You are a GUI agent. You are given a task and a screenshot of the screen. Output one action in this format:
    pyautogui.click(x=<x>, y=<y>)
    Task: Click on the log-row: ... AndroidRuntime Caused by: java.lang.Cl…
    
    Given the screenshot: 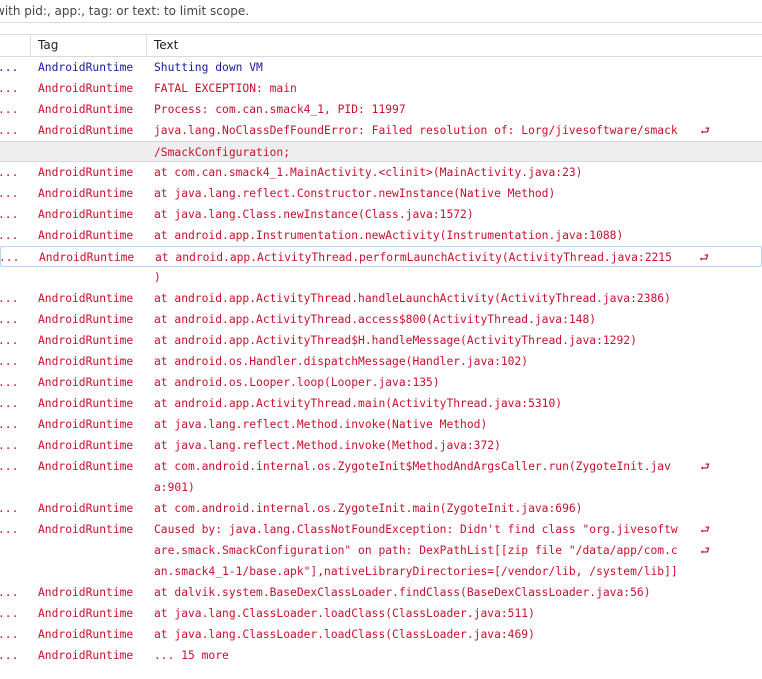 What is the action you would take?
    pyautogui.click(x=381, y=529)
    